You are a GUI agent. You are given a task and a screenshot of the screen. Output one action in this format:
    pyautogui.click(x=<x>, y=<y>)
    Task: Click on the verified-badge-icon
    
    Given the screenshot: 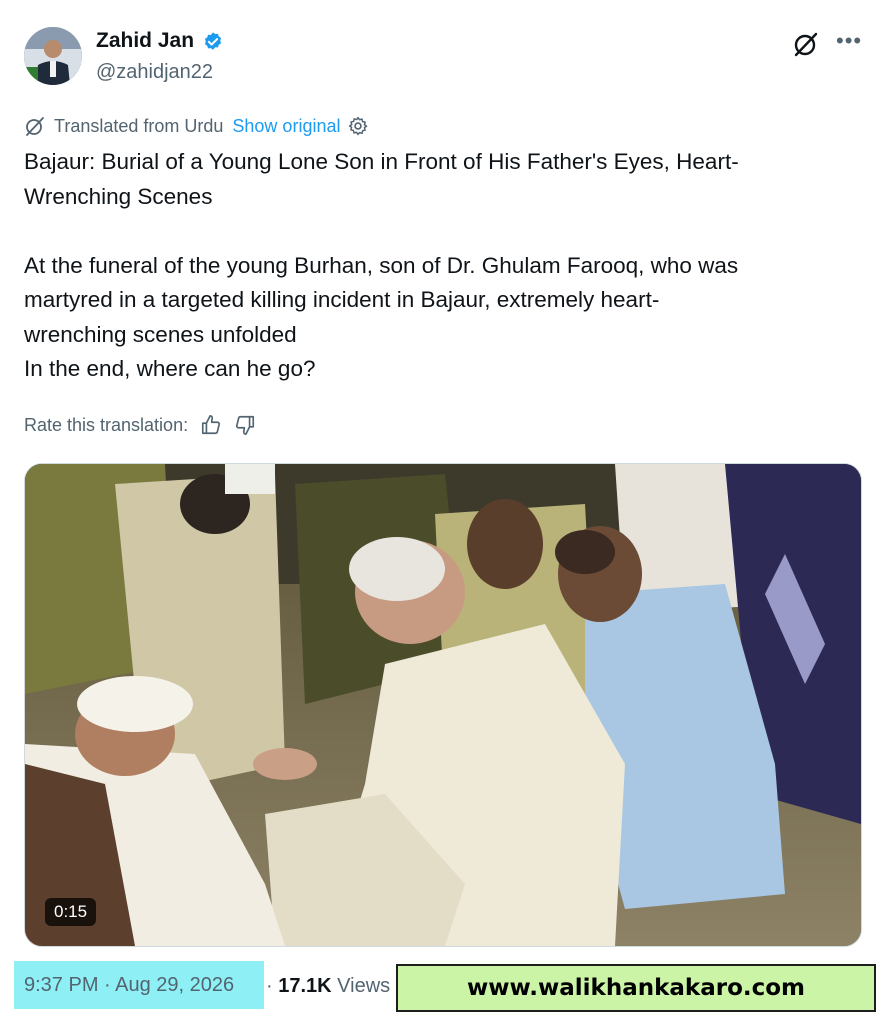 What is the action you would take?
    pyautogui.click(x=213, y=41)
    